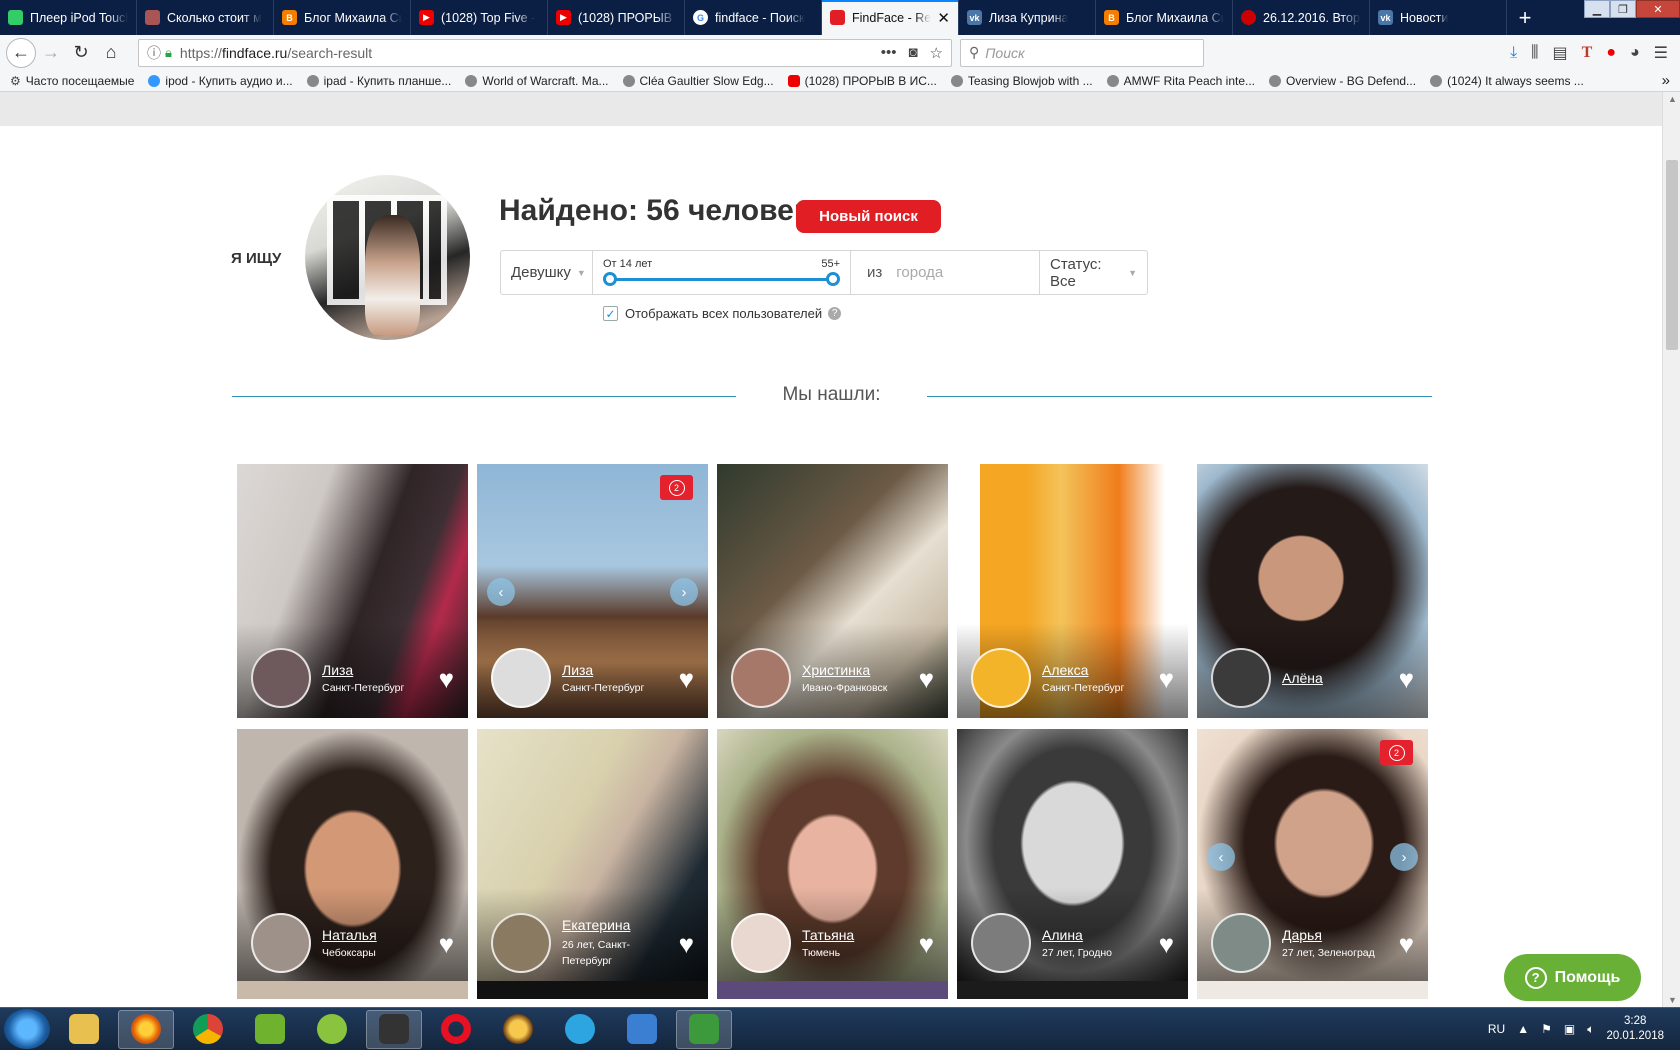 The height and width of the screenshot is (1050, 1680). I want to click on clock: 3:28 20.01.2018, so click(1635, 1029).